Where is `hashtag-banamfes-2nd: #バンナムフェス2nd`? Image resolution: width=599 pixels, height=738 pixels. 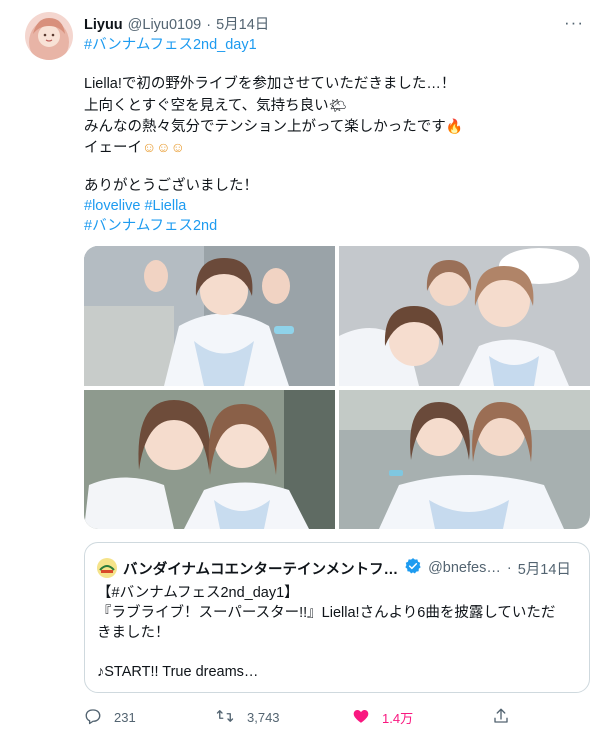
hashtag-banamfes-2nd: #バンナムフェス2nd is located at coordinates (150, 226).